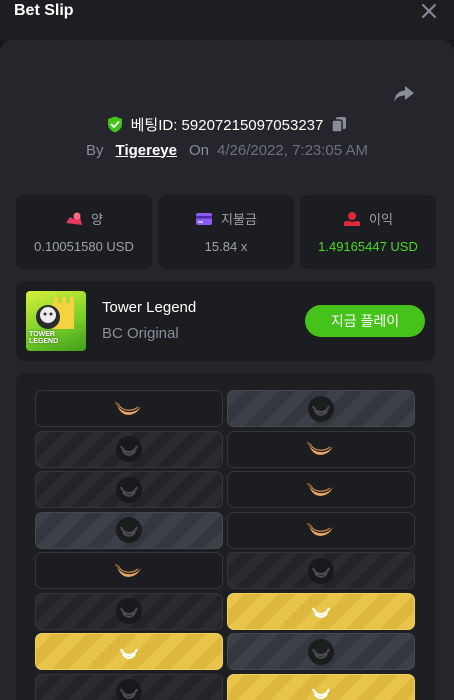  I want to click on play-now-button: 지금 플레이, so click(365, 321).